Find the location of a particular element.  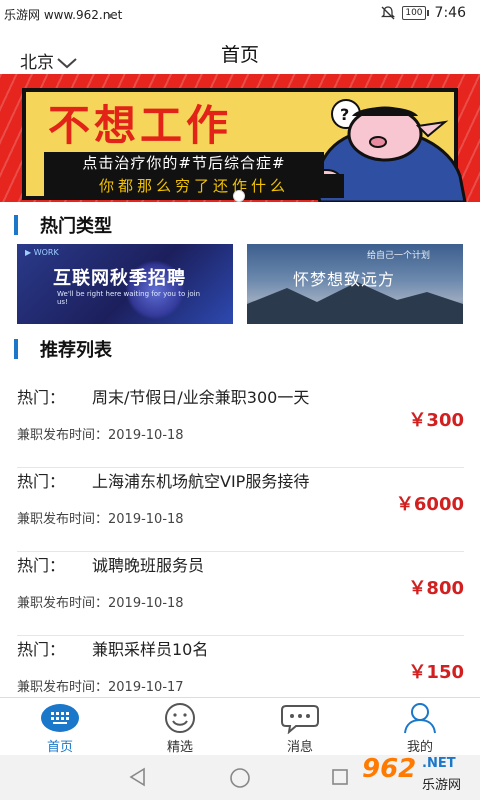

status-bar: 乐游网 www.962.net 100 7:46 is located at coordinates (240, 14).